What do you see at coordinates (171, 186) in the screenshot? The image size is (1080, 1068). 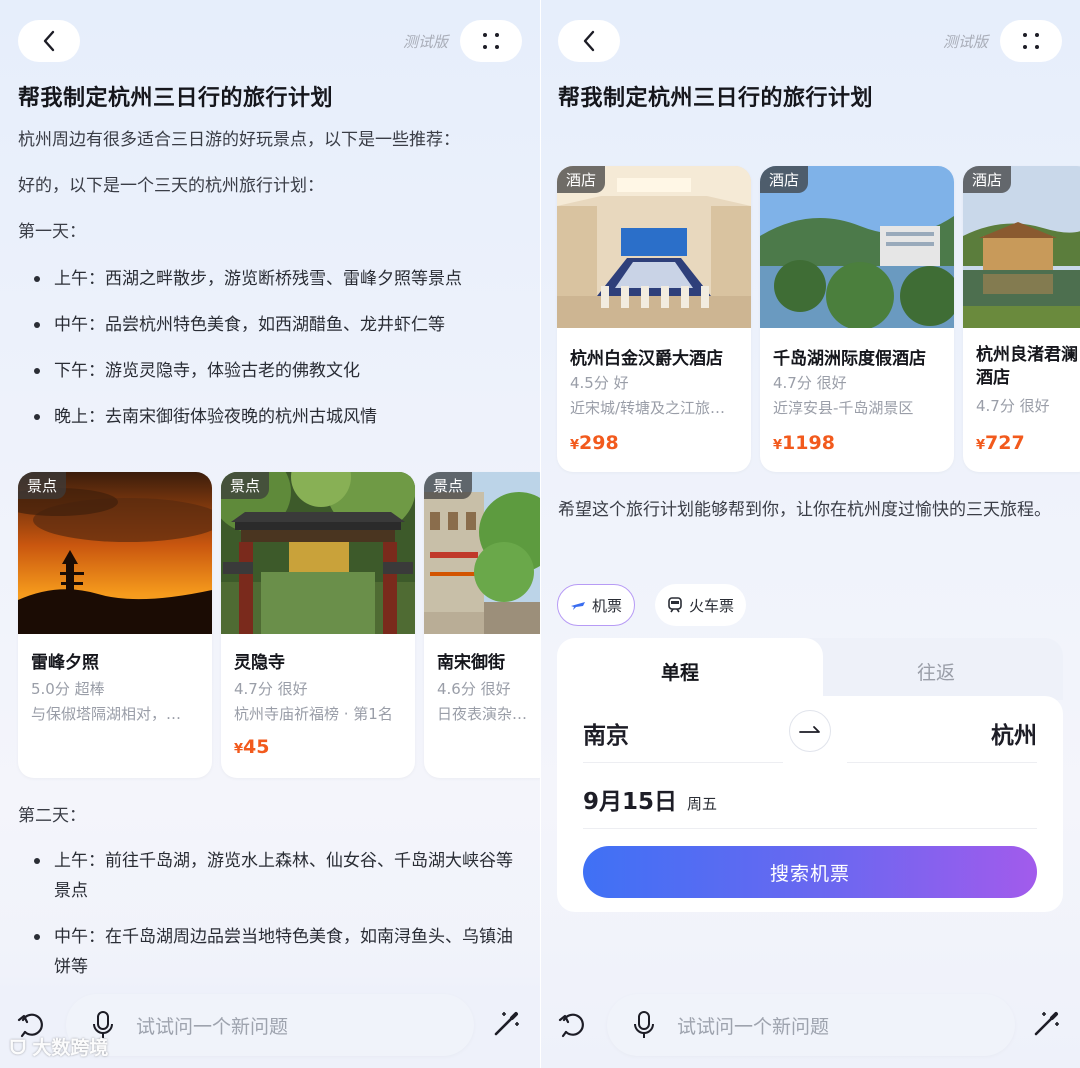 I see `plan-intro-text: 好的，以下是一个三天的杭州旅行计划：` at bounding box center [171, 186].